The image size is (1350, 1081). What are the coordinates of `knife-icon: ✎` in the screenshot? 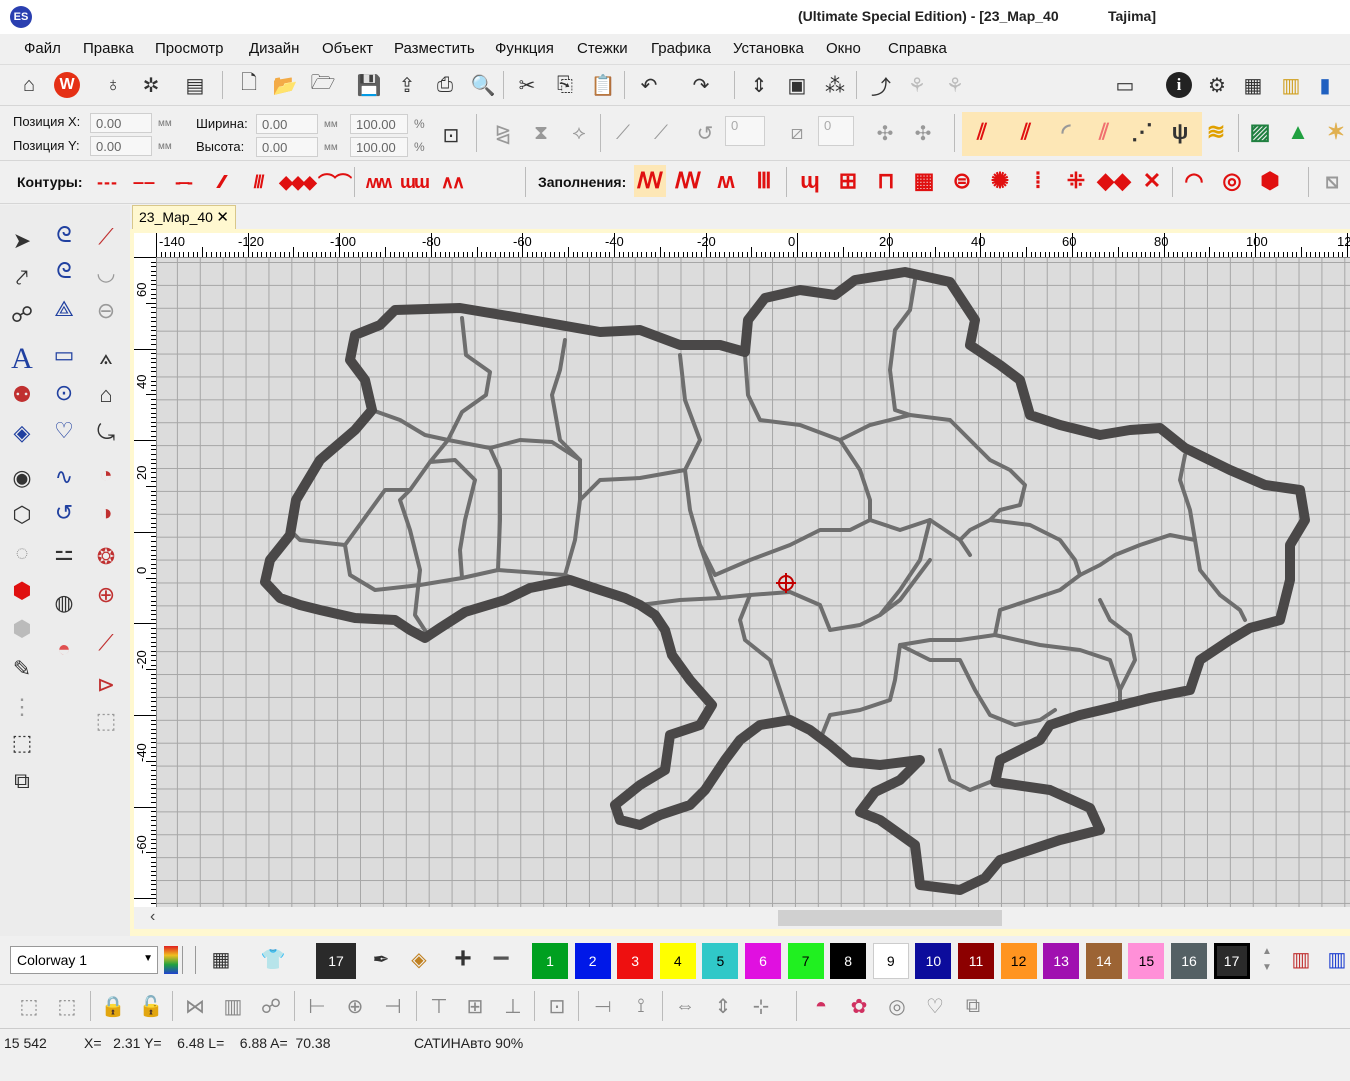 It's located at (22, 669).